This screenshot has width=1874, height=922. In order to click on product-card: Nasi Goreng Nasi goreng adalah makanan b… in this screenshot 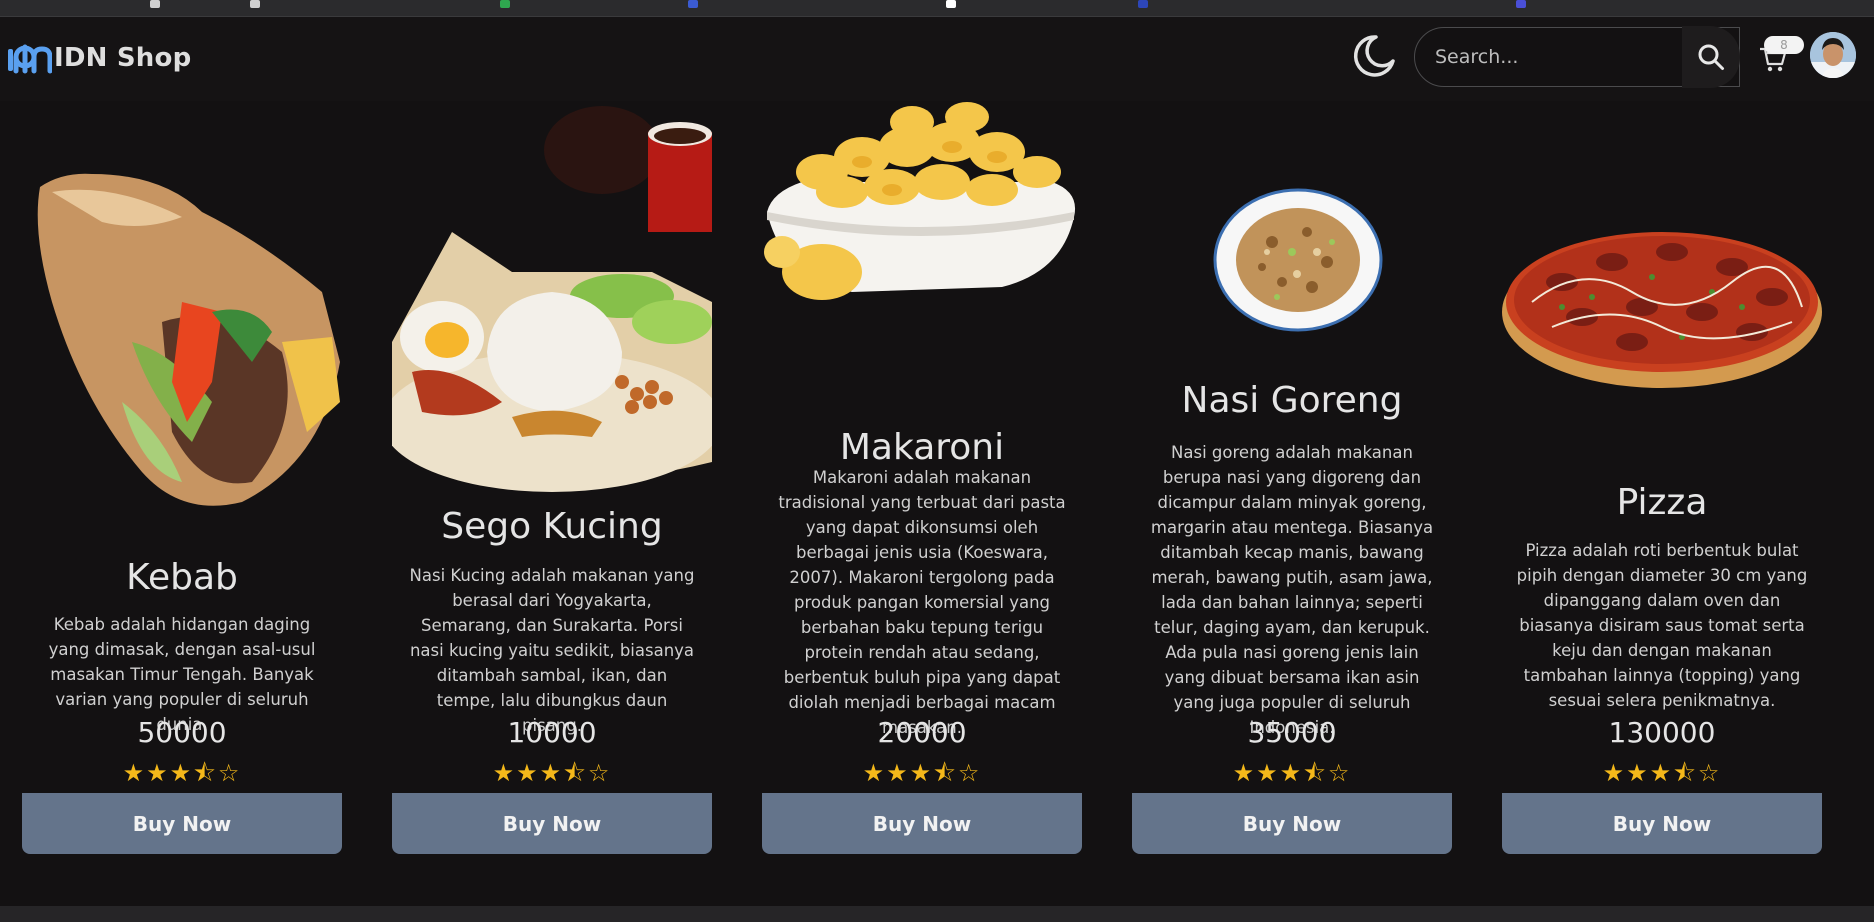, I will do `click(1292, 478)`.